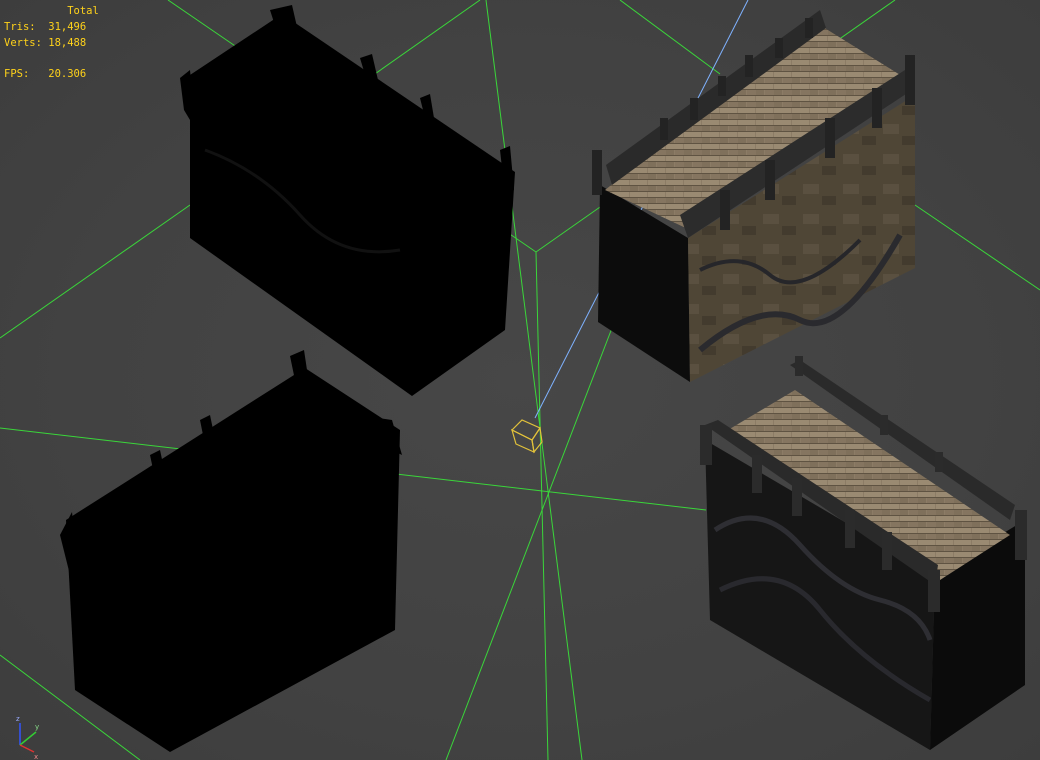 The image size is (1040, 760). What do you see at coordinates (18, 719) in the screenshot?
I see `svg-text: z` at bounding box center [18, 719].